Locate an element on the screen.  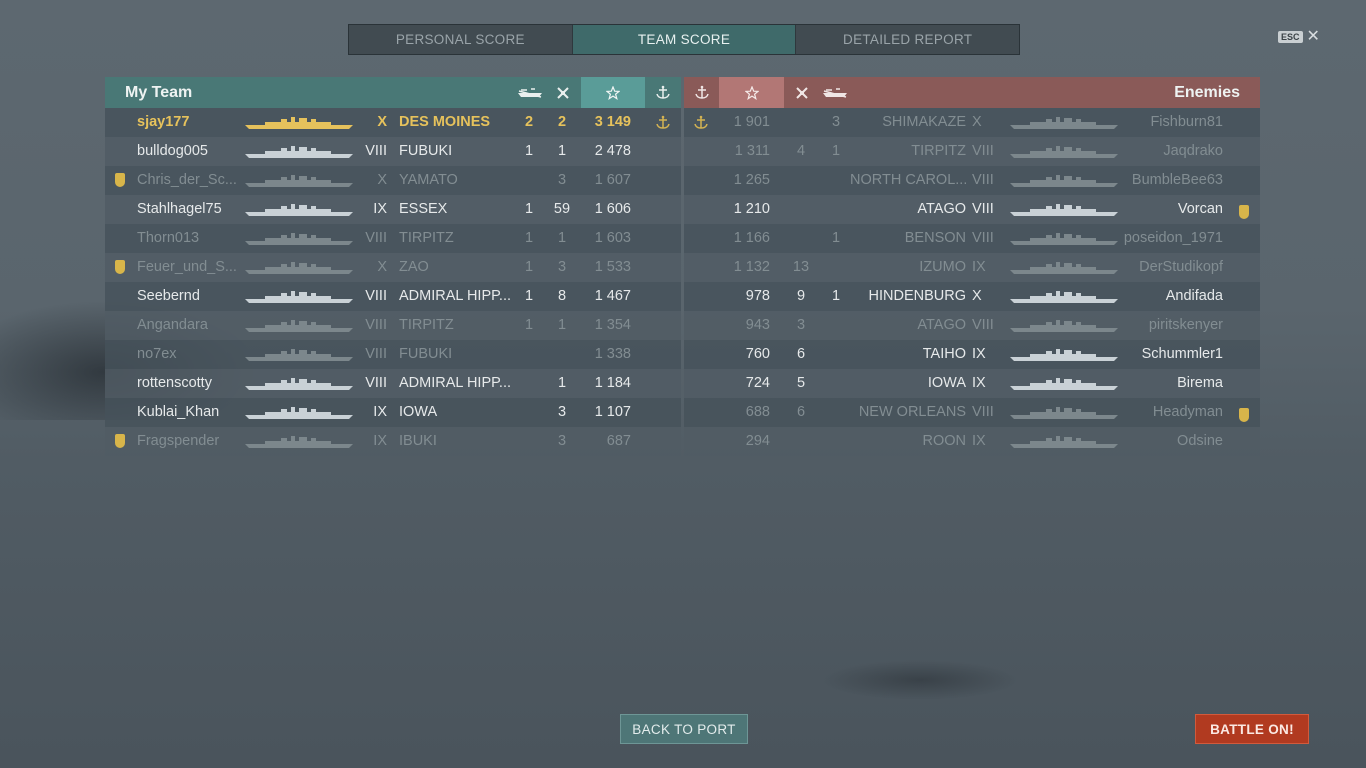
player-name: Fragspender is located at coordinates (178, 441).